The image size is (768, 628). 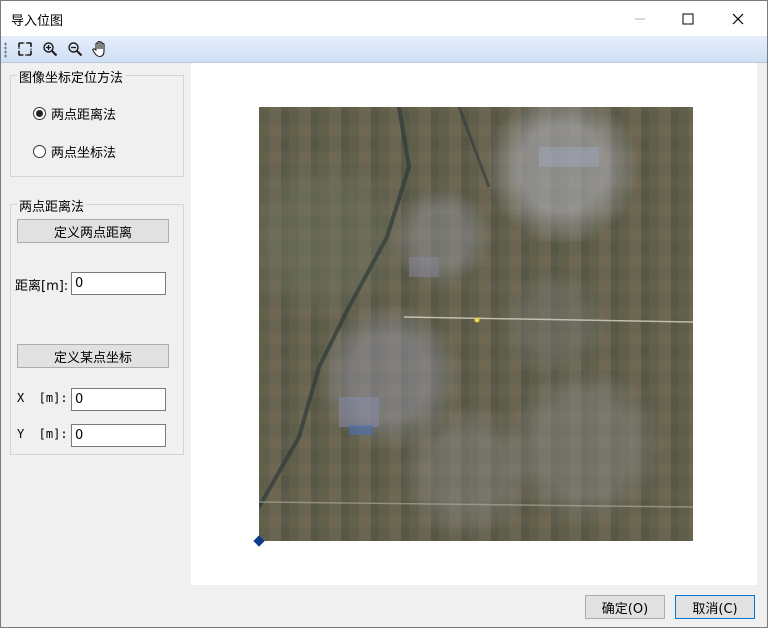 I want to click on maximize-icon, so click(x=688, y=18).